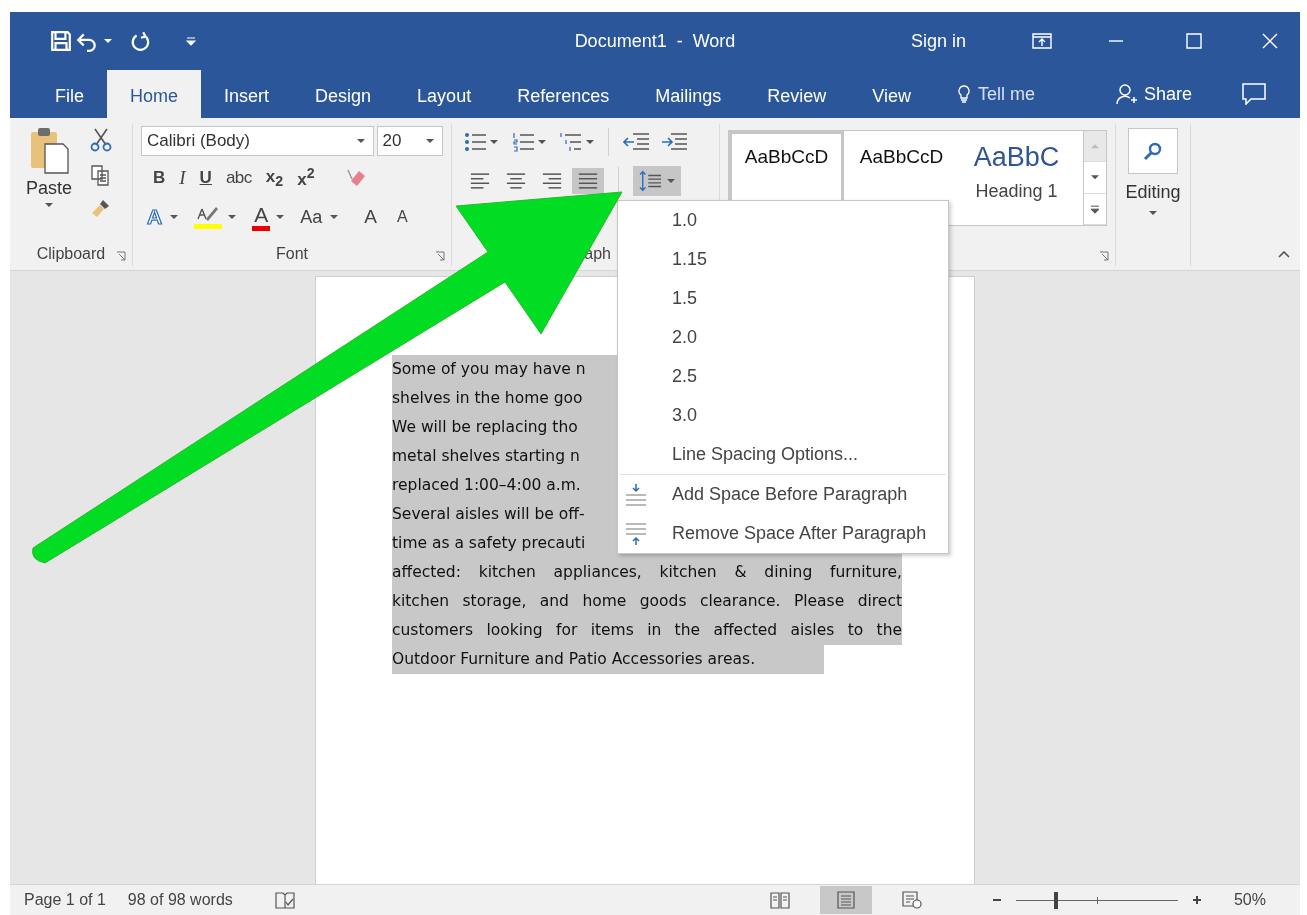 This screenshot has width=1307, height=915. Describe the element at coordinates (257, 141) in the screenshot. I see `font-name-field: Calibri (Body)` at that location.